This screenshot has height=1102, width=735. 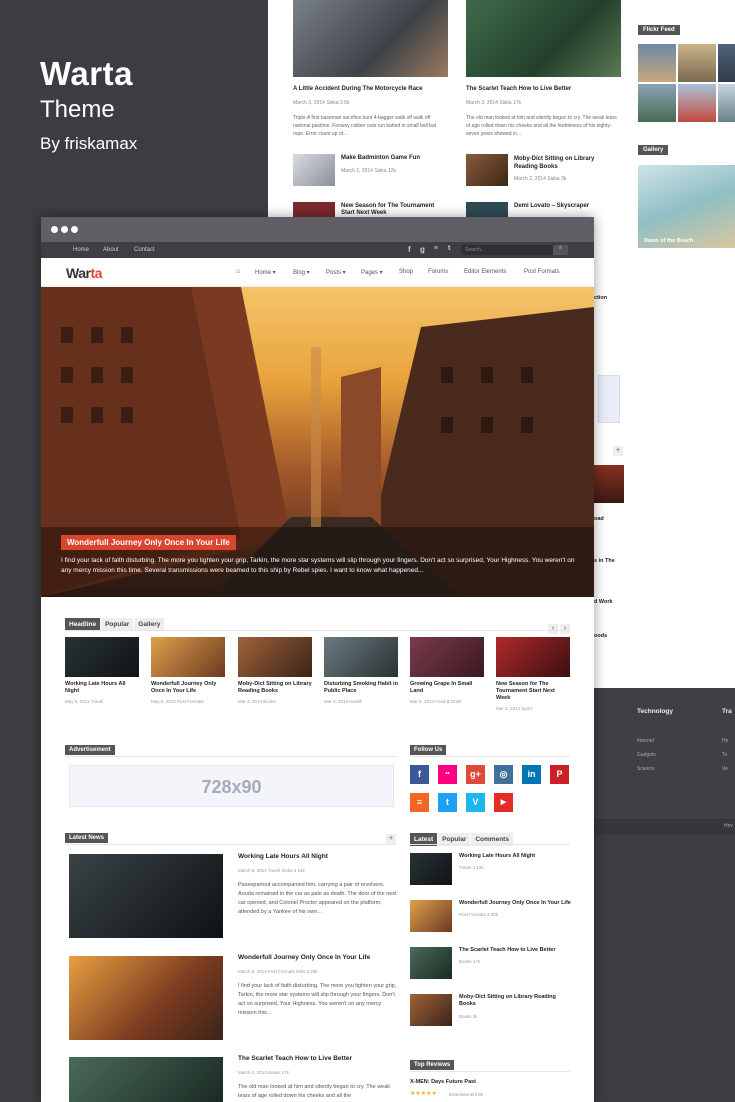 What do you see at coordinates (406, 272) in the screenshot?
I see `nav-item-shop: Shop` at bounding box center [406, 272].